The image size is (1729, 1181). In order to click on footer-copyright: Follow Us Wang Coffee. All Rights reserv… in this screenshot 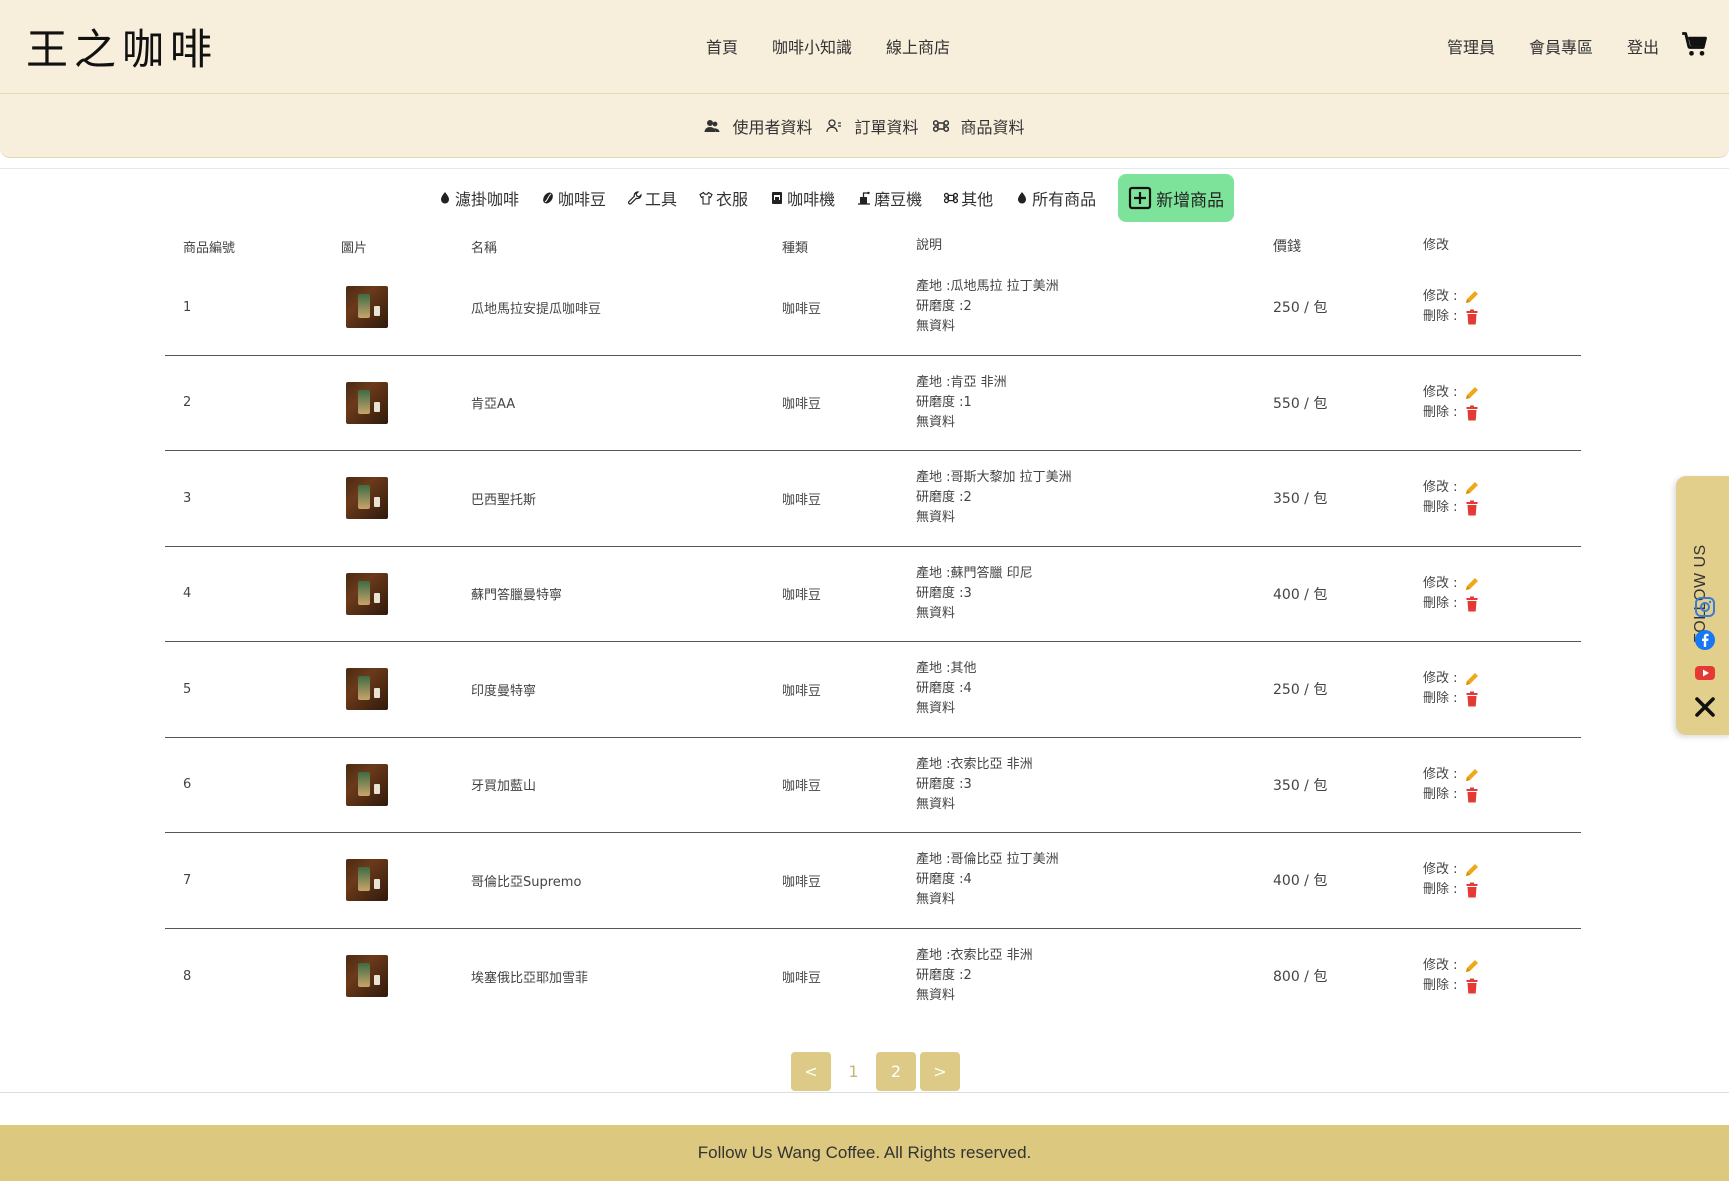, I will do `click(864, 1152)`.